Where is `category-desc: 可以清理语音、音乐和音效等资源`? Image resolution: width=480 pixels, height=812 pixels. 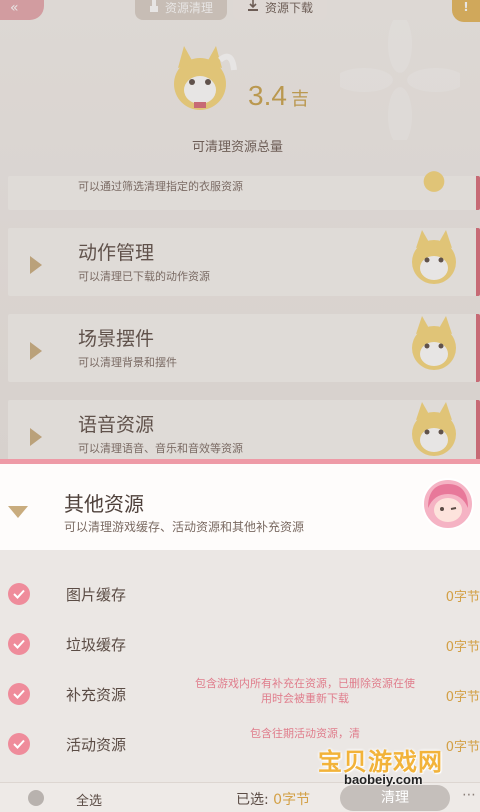 category-desc: 可以清理语音、音乐和音效等资源 is located at coordinates (160, 448).